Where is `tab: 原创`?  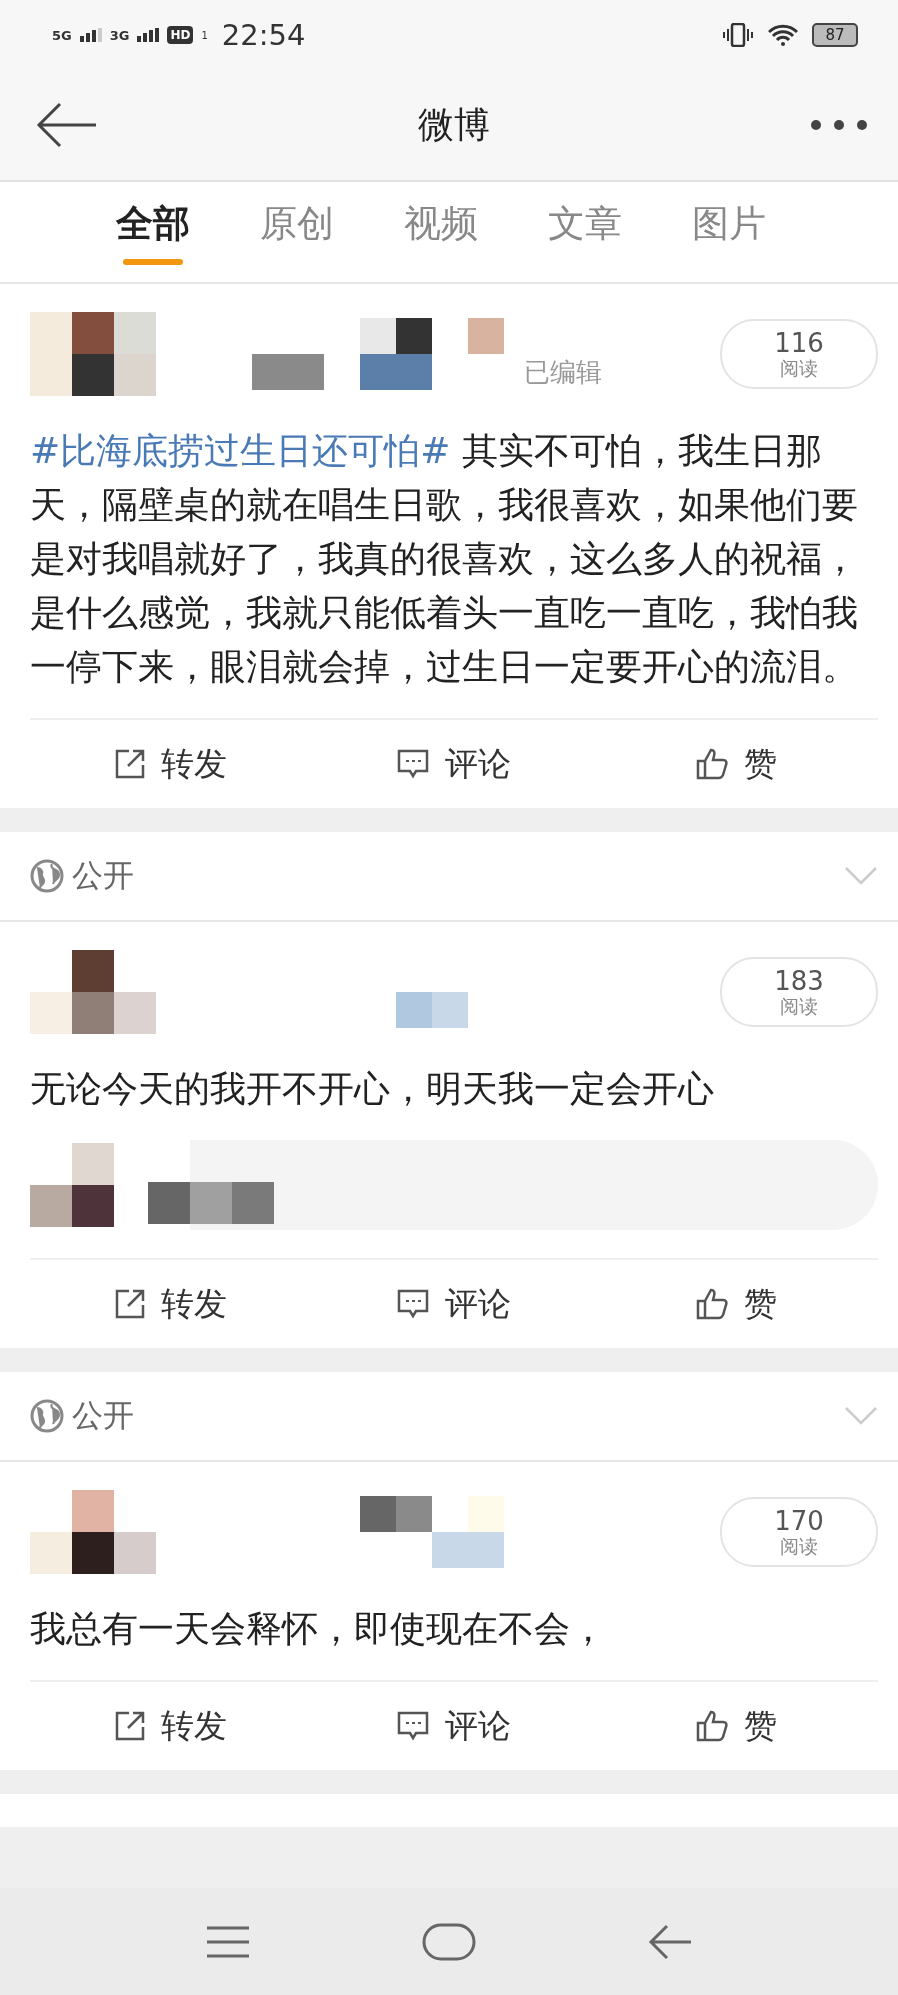
tab: 原创 is located at coordinates (297, 232).